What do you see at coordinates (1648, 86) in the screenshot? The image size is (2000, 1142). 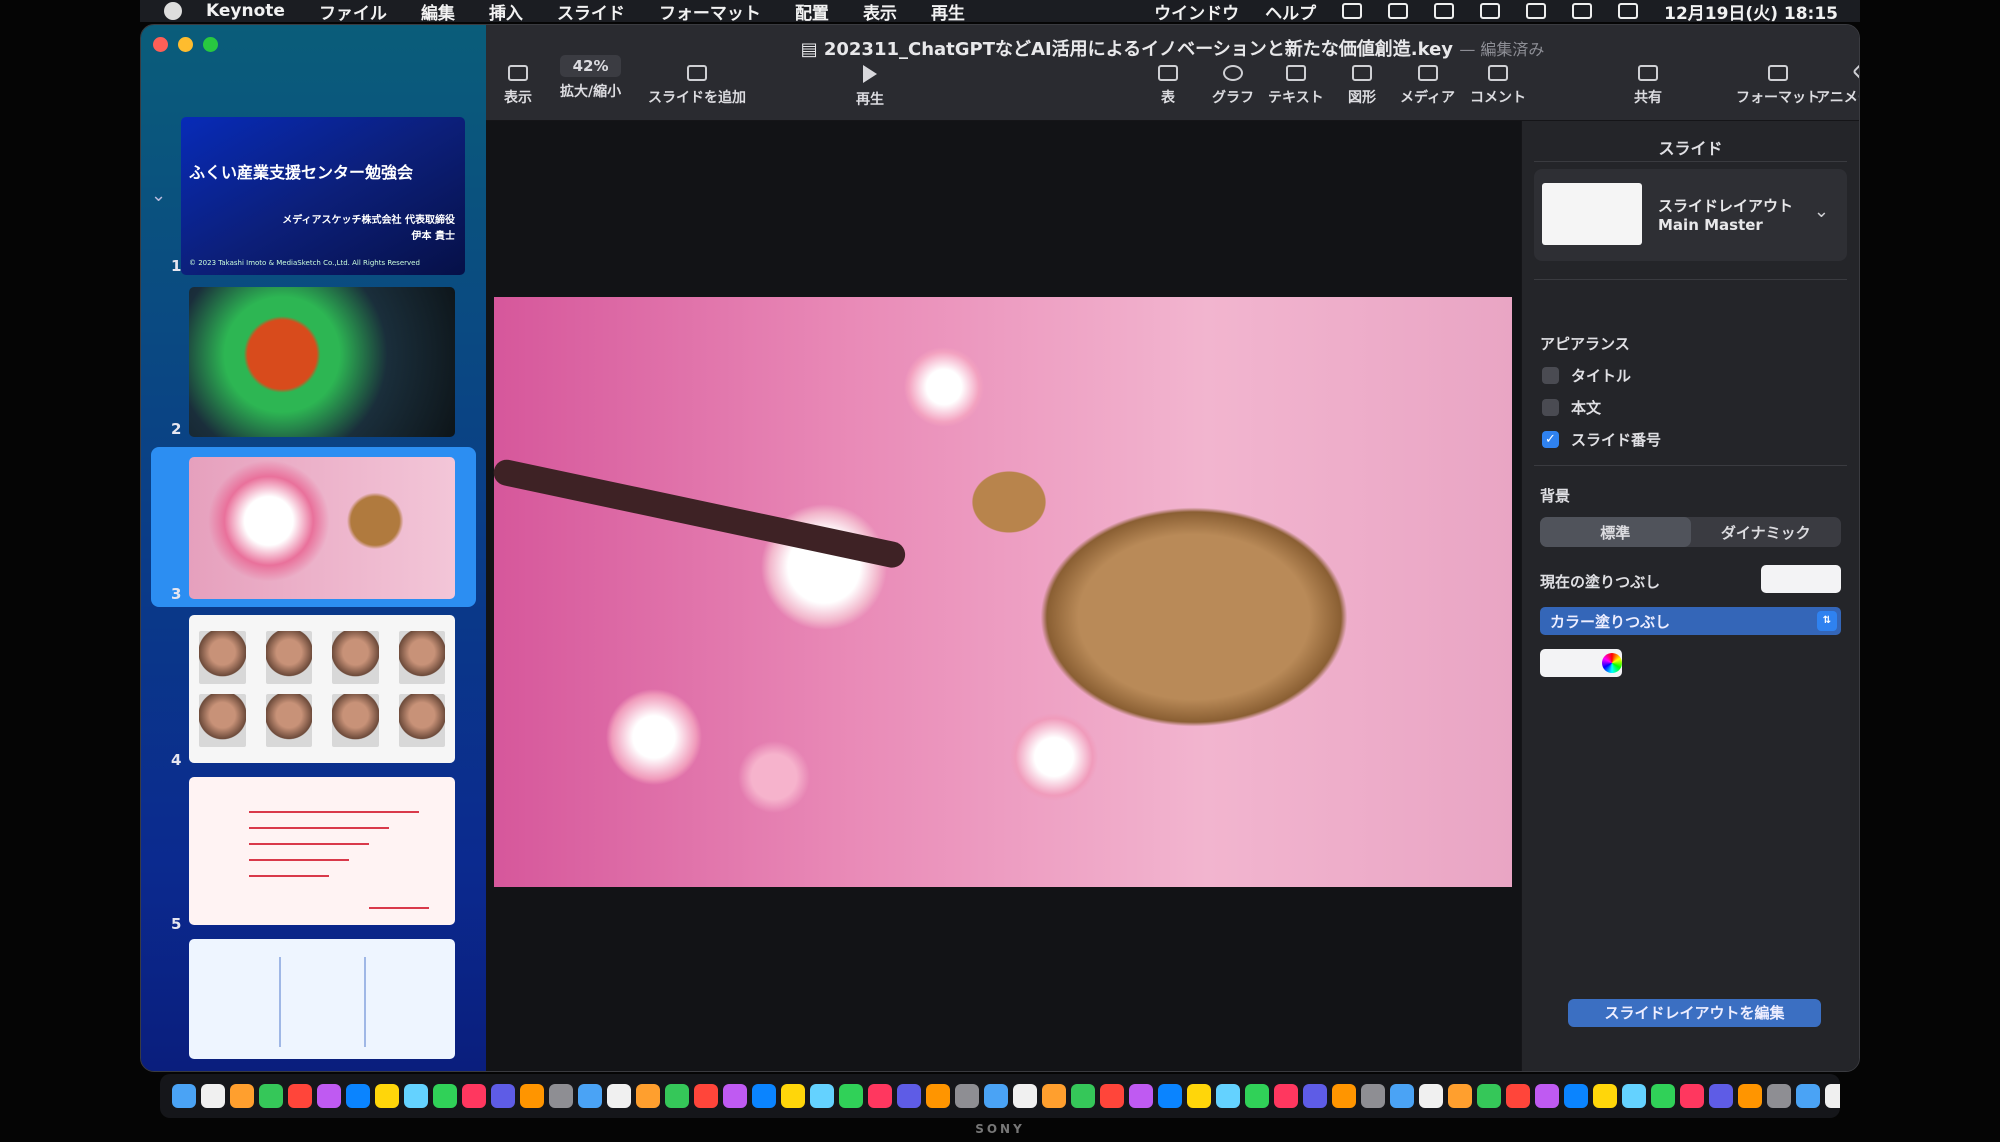 I see `share-button: 共有` at bounding box center [1648, 86].